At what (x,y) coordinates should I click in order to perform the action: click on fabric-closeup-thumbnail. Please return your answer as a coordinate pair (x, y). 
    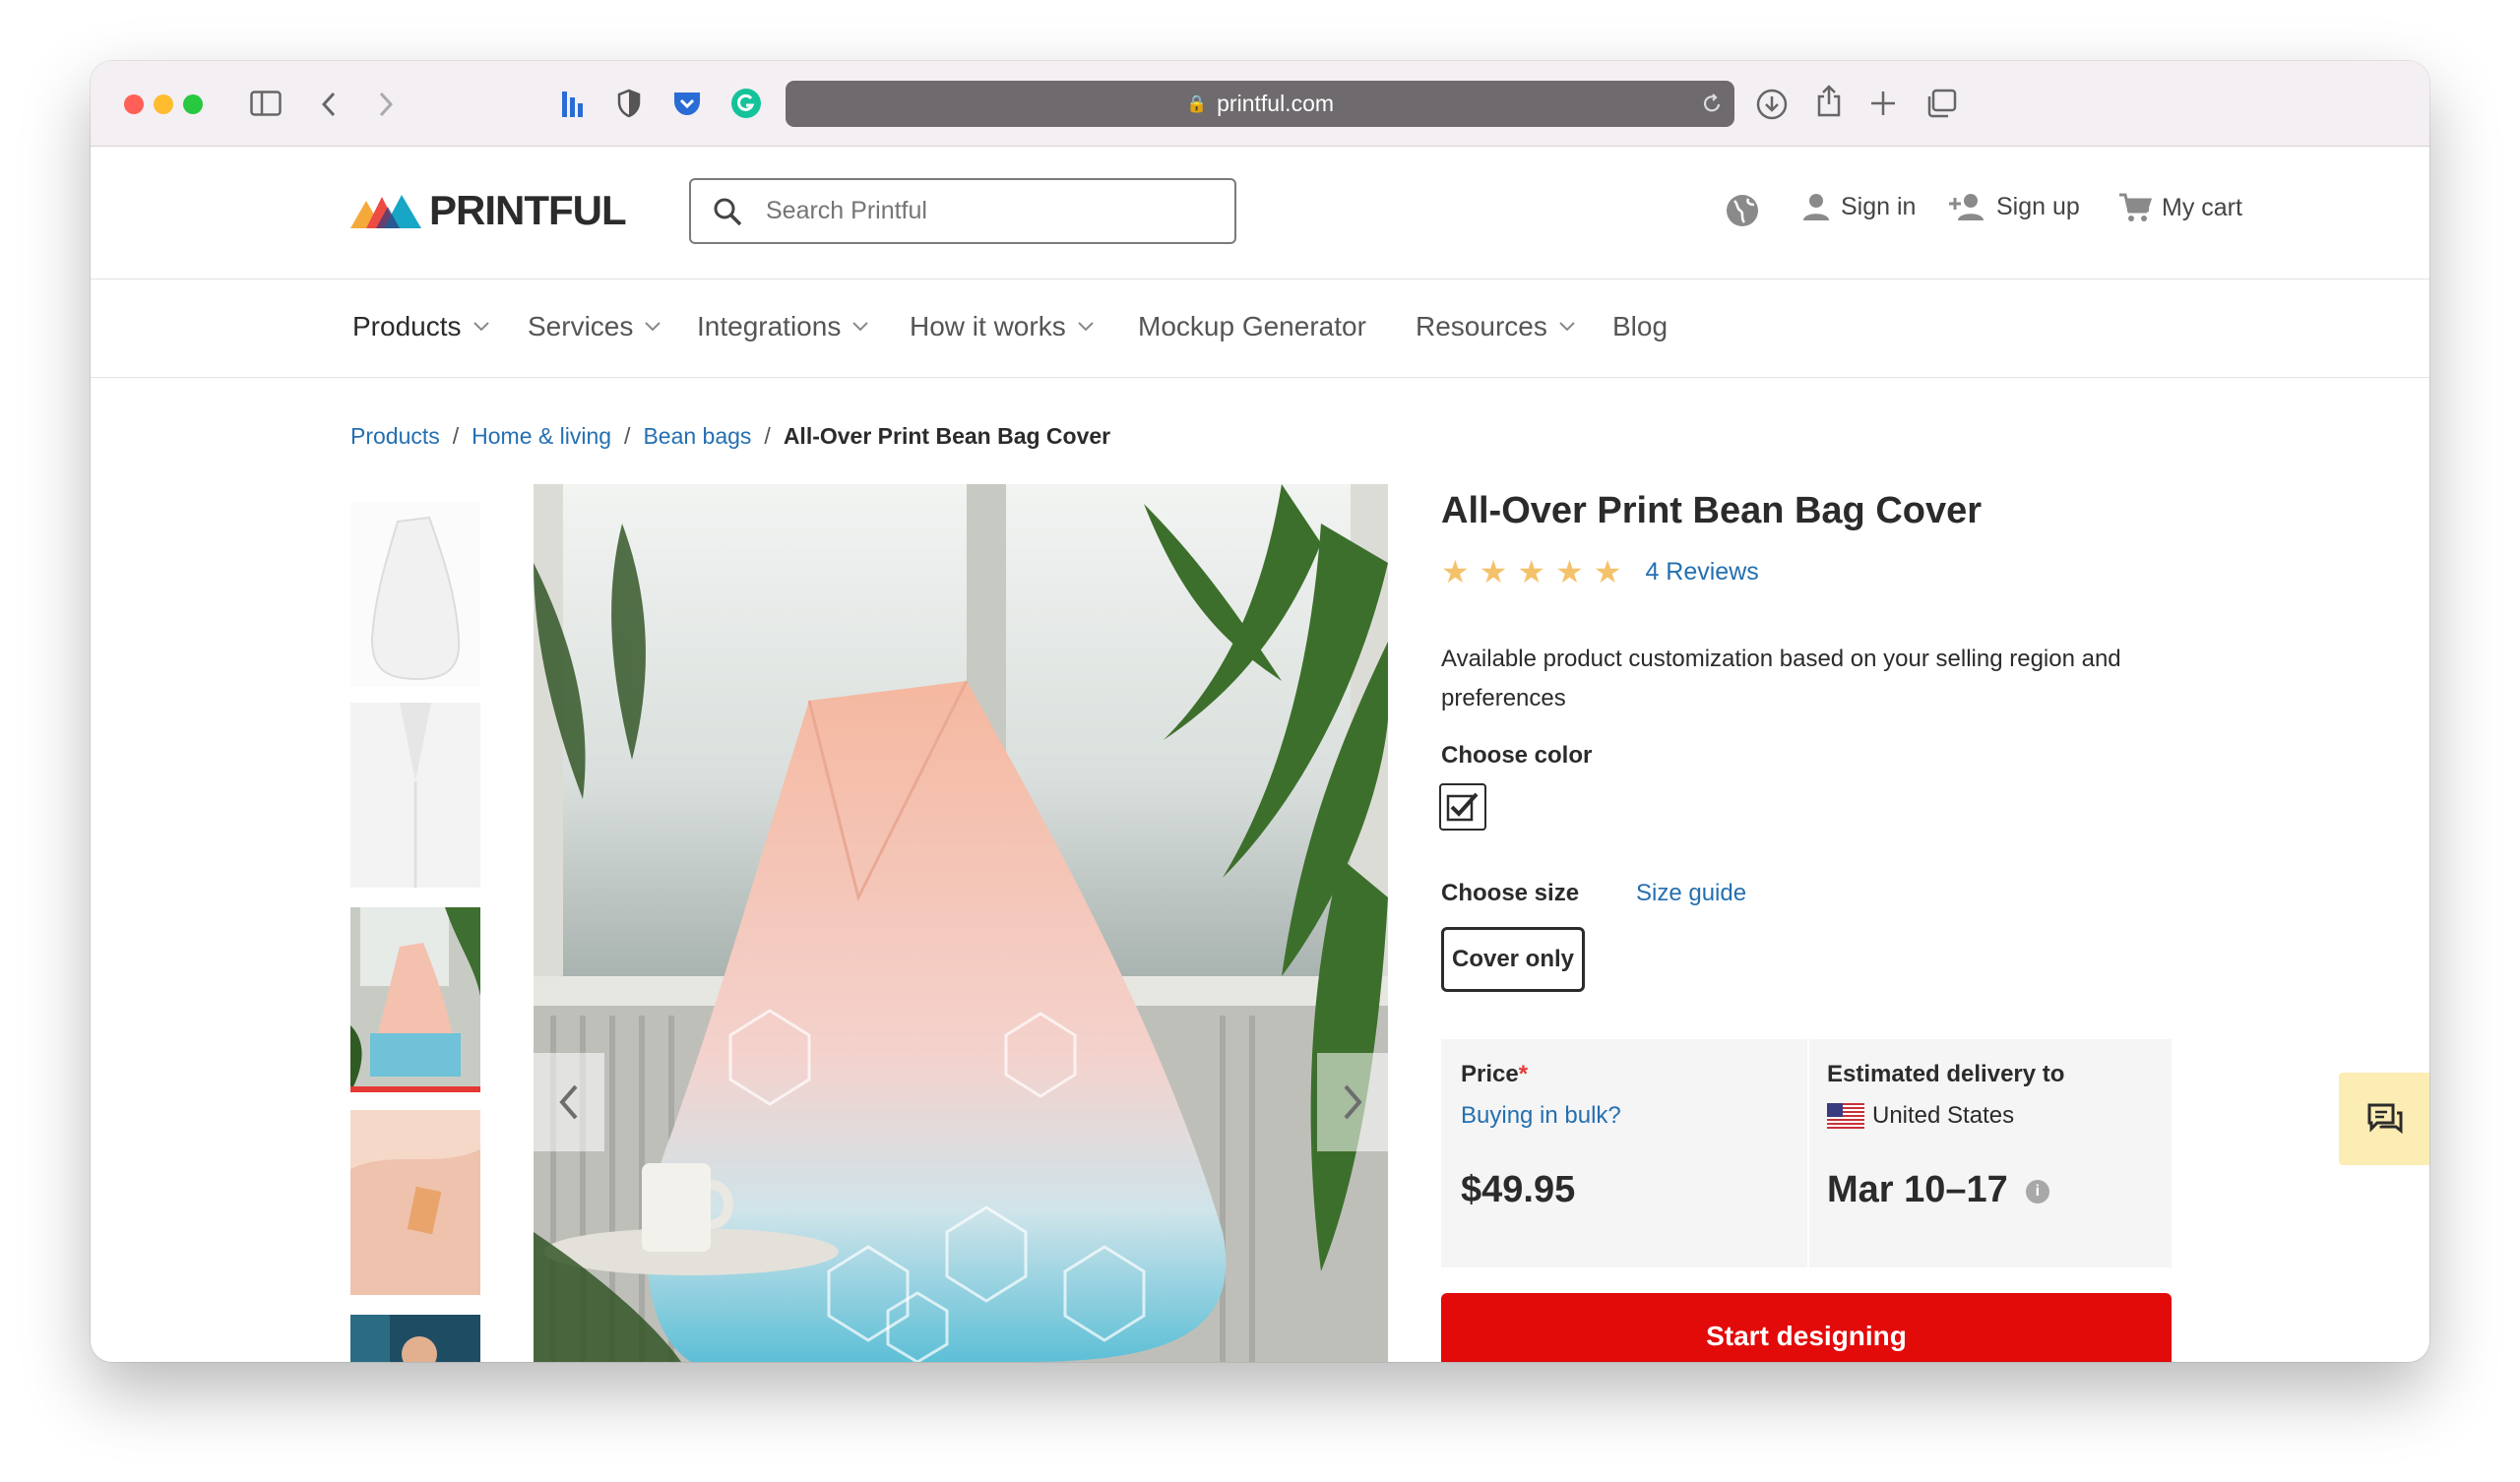
    Looking at the image, I should click on (415, 795).